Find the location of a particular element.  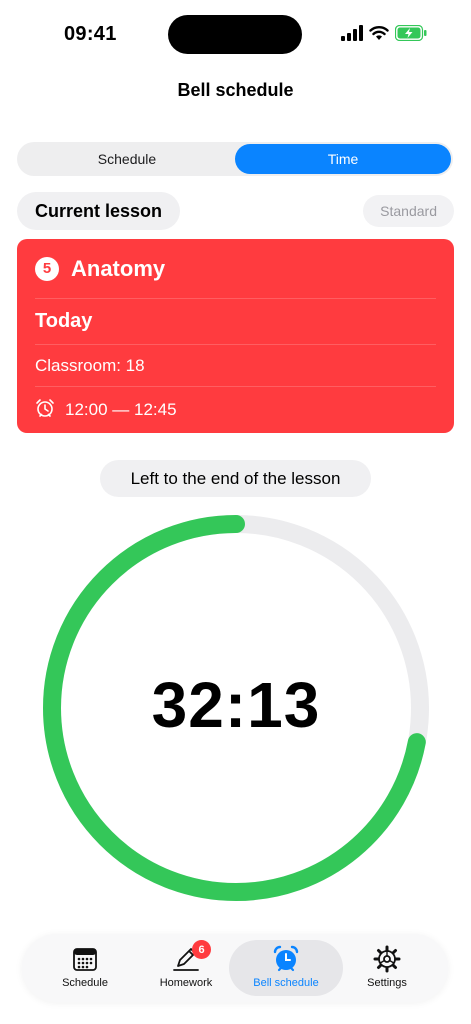

countdown-value: 32:13 is located at coordinates (236, 705).